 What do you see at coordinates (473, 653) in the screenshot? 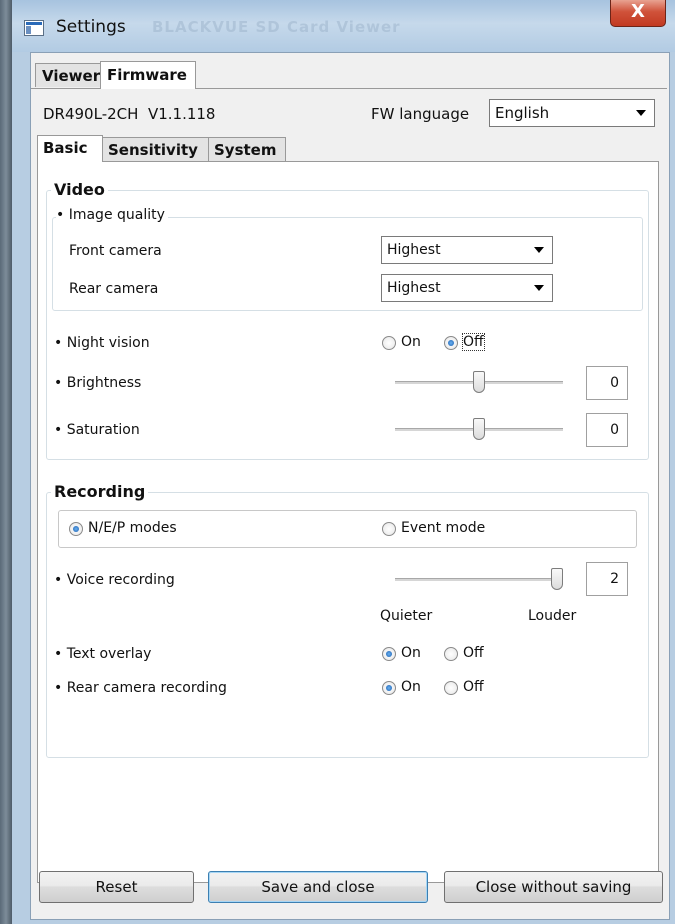
I see `text-overlay-off-label: Off` at bounding box center [473, 653].